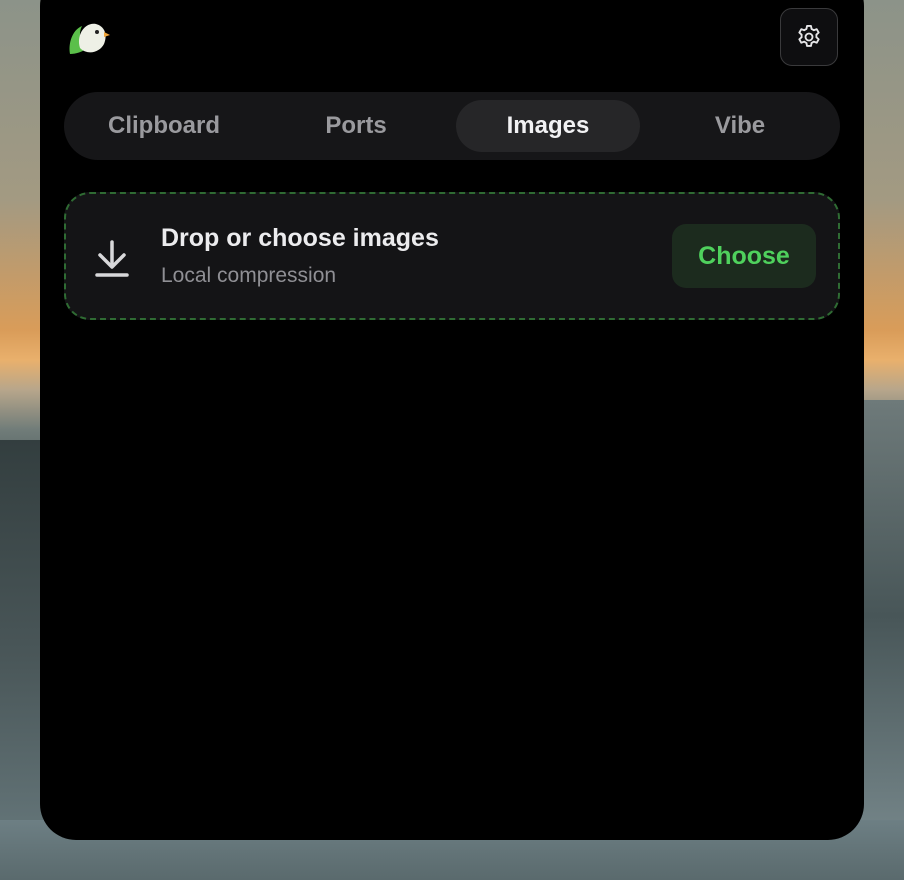  What do you see at coordinates (164, 126) in the screenshot?
I see `tab-clipboard: Clipboard` at bounding box center [164, 126].